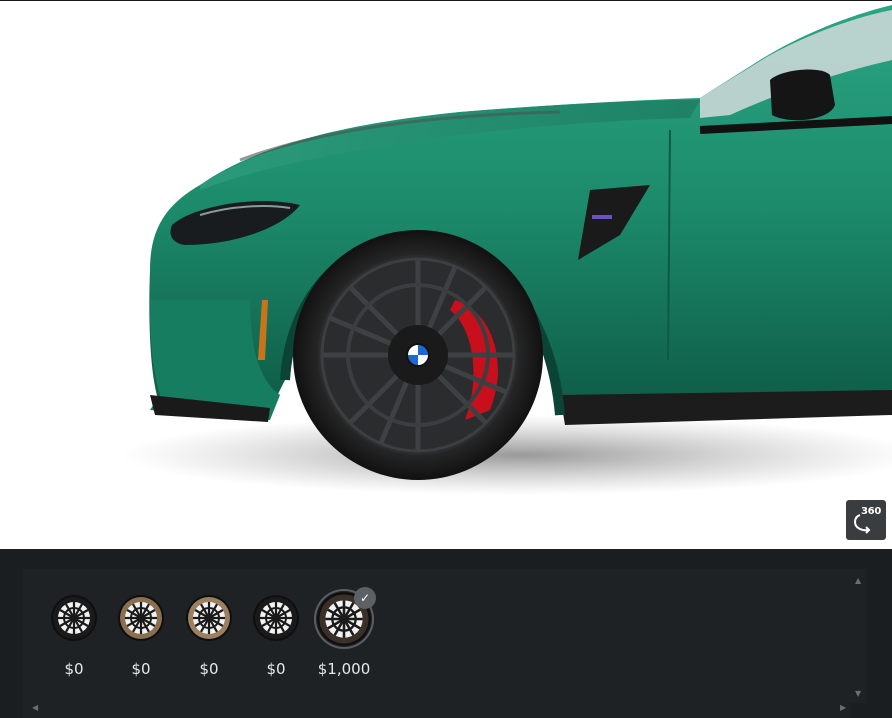 The width and height of the screenshot is (892, 718). I want to click on wheel-option-1: $0, so click(74, 639).